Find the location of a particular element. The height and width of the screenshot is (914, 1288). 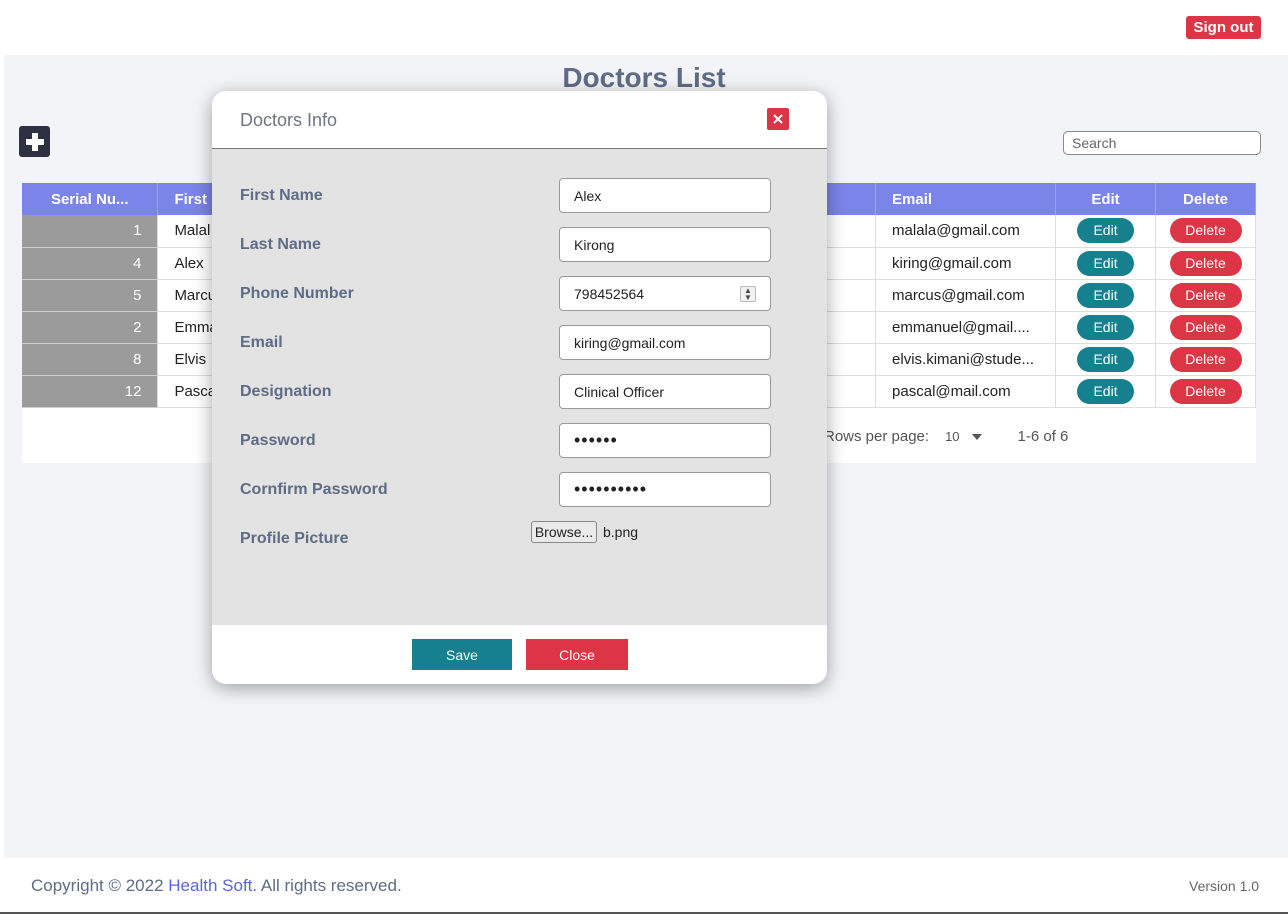

rows-per-page-label: Rows per page: is located at coordinates (877, 436).